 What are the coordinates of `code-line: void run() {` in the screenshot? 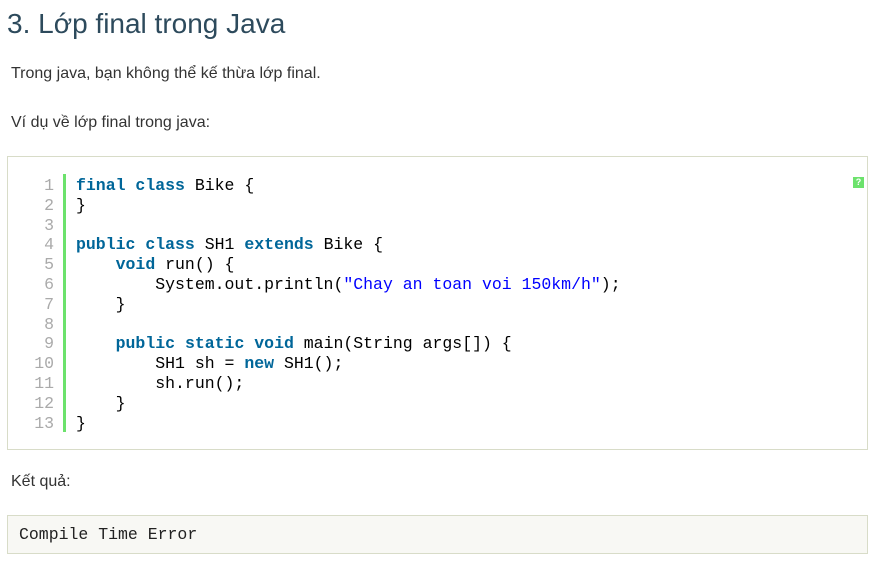 It's located at (348, 265).